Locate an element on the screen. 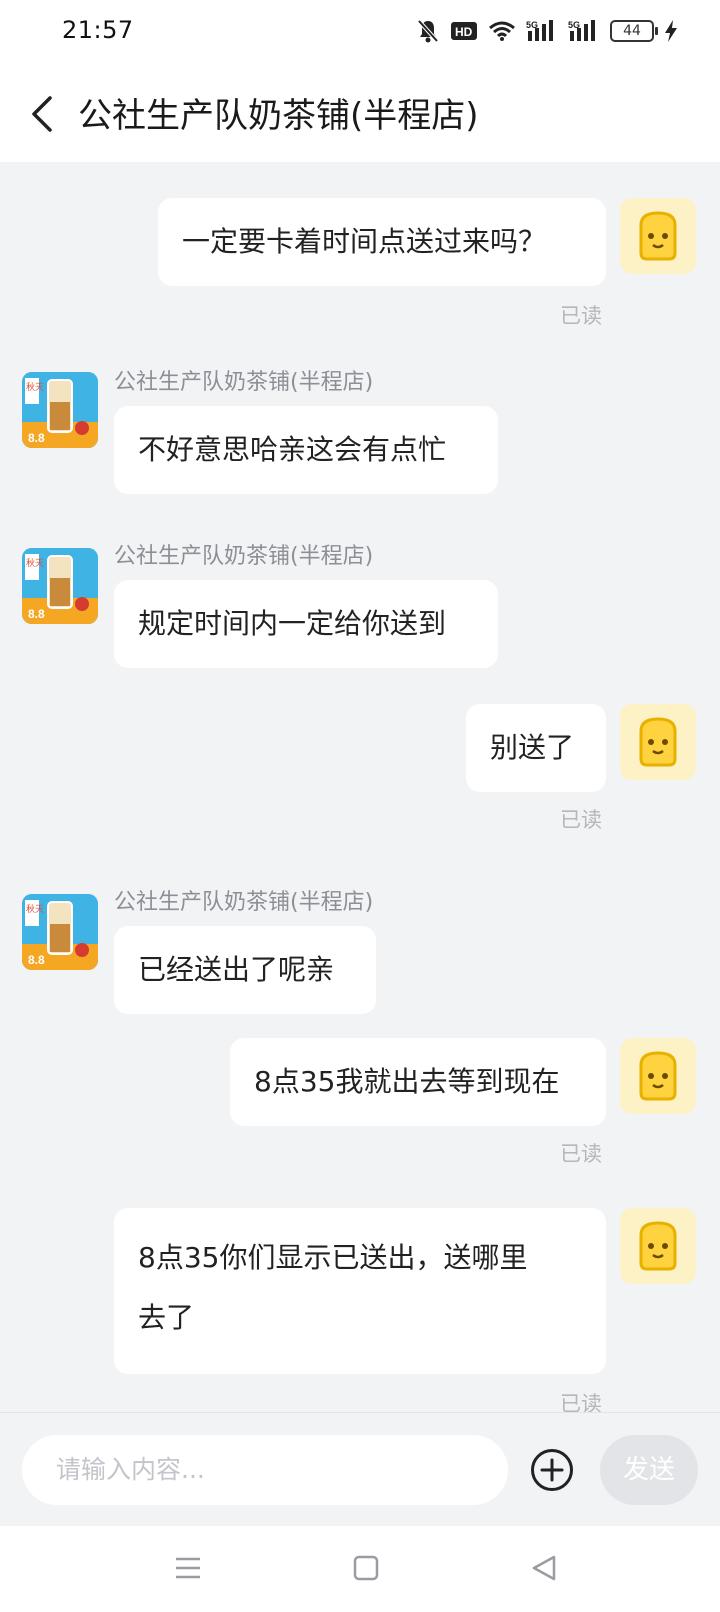 Image resolution: width=720 pixels, height=1612 pixels. input-bar: 请输入内容... 发送 is located at coordinates (360, 1469).